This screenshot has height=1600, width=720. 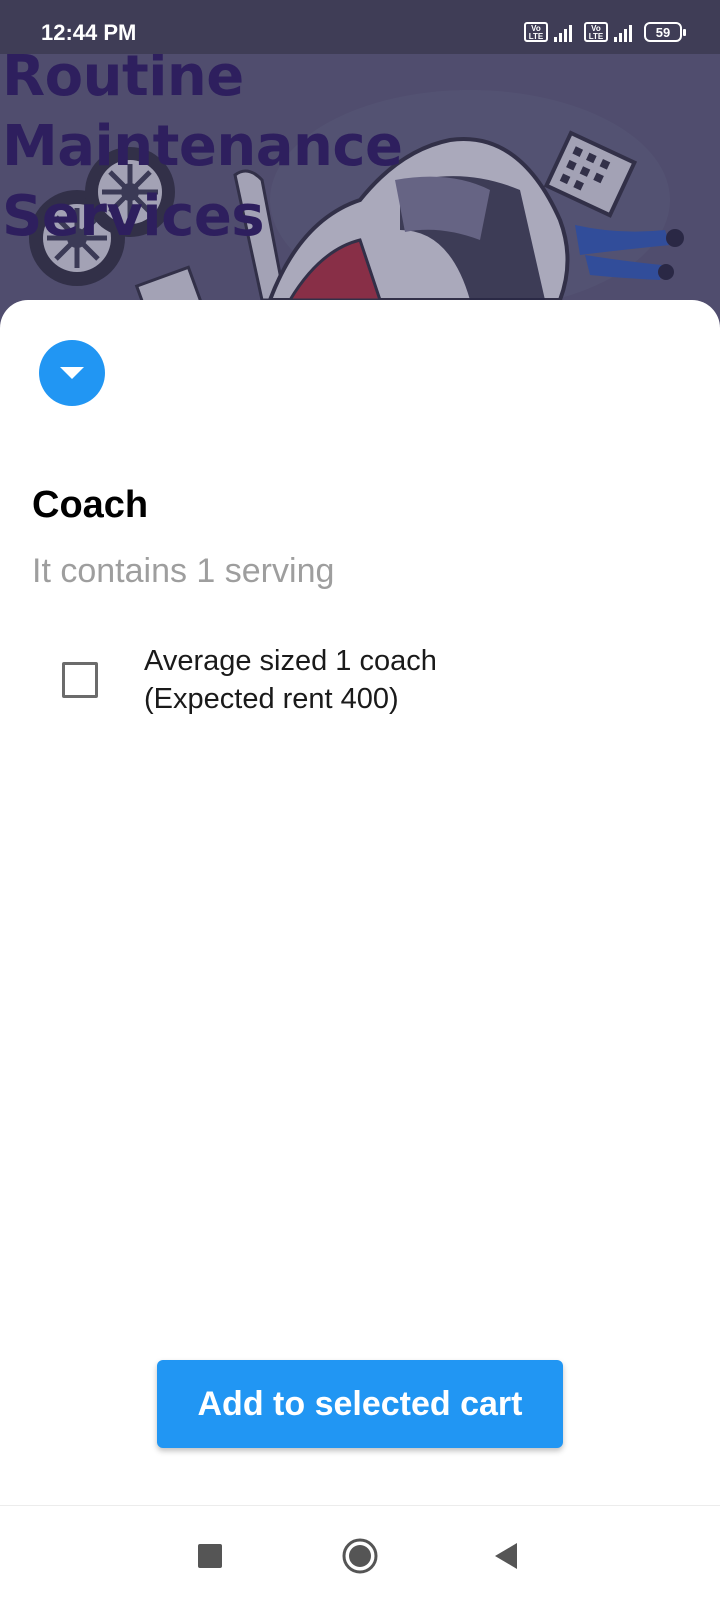 What do you see at coordinates (290, 661) in the screenshot?
I see `option-label-line1: Average sized 1 coach` at bounding box center [290, 661].